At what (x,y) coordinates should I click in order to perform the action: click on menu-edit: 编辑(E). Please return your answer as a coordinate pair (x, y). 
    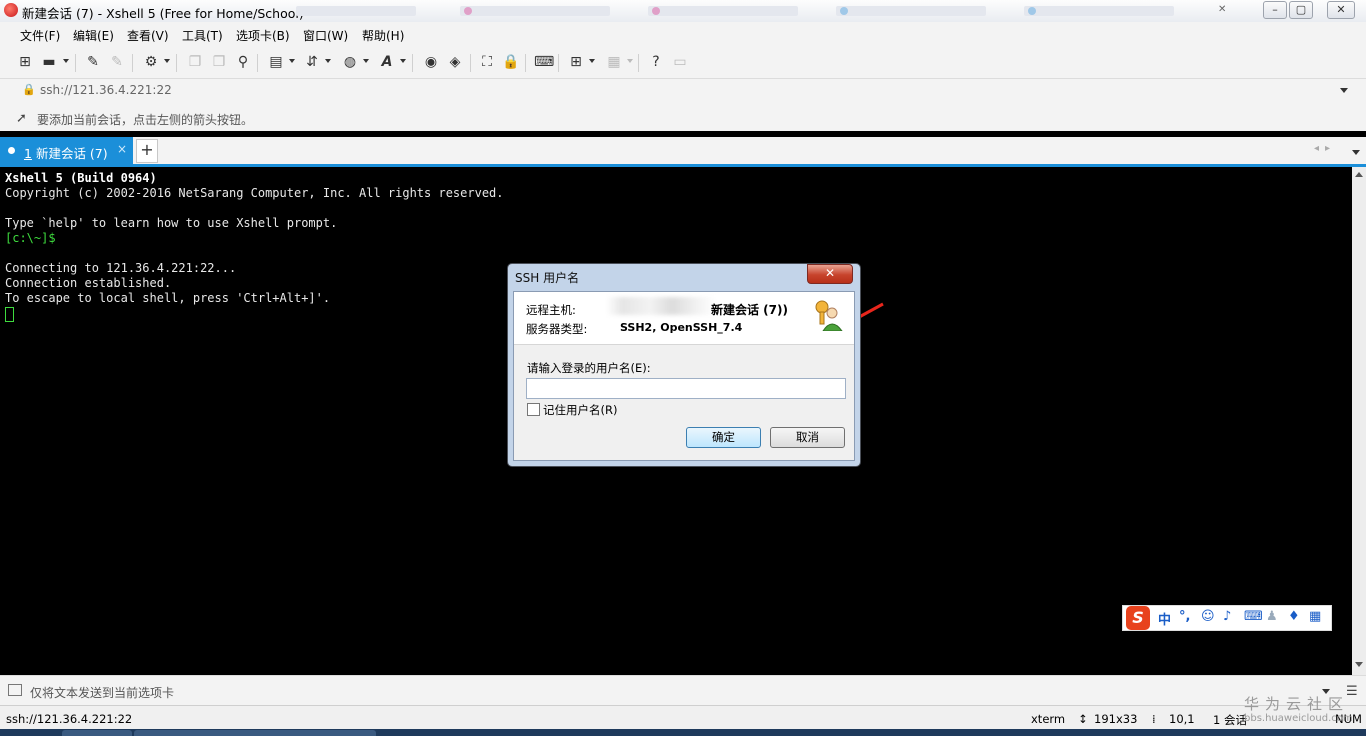
    Looking at the image, I should click on (93, 35).